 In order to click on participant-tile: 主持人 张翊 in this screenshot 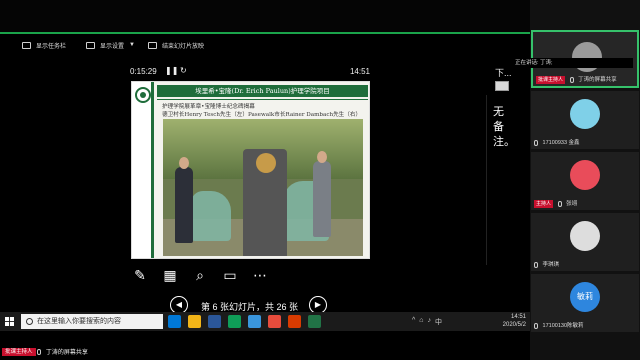, I will do `click(585, 181)`.